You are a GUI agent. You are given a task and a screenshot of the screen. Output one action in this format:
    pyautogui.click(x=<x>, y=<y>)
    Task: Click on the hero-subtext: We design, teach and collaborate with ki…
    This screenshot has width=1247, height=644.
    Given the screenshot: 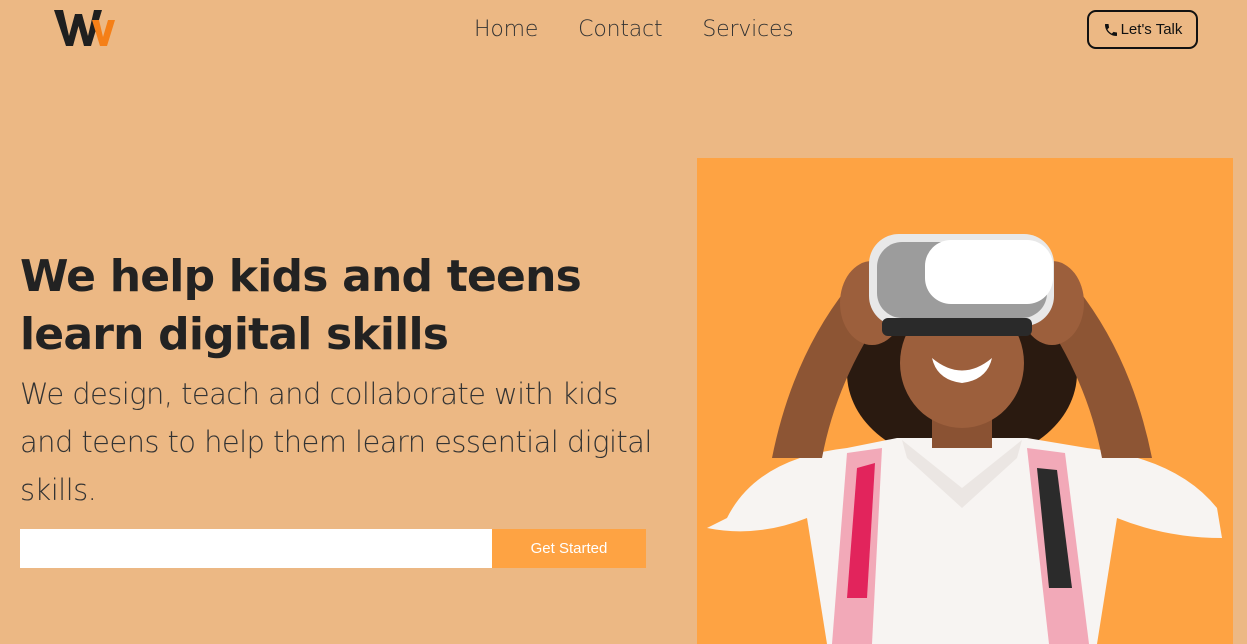 What is the action you would take?
    pyautogui.click(x=336, y=442)
    